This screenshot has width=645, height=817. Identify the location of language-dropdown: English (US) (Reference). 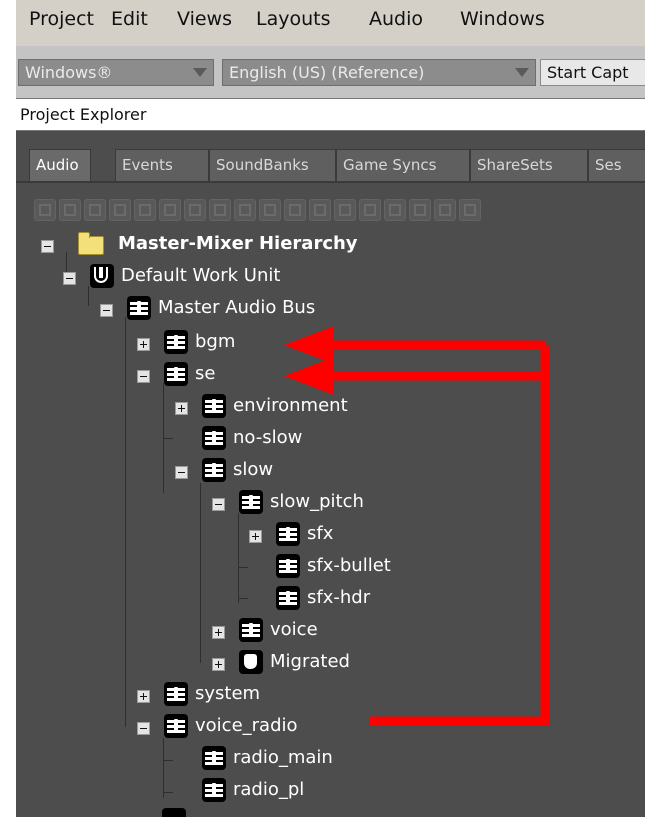
(379, 72).